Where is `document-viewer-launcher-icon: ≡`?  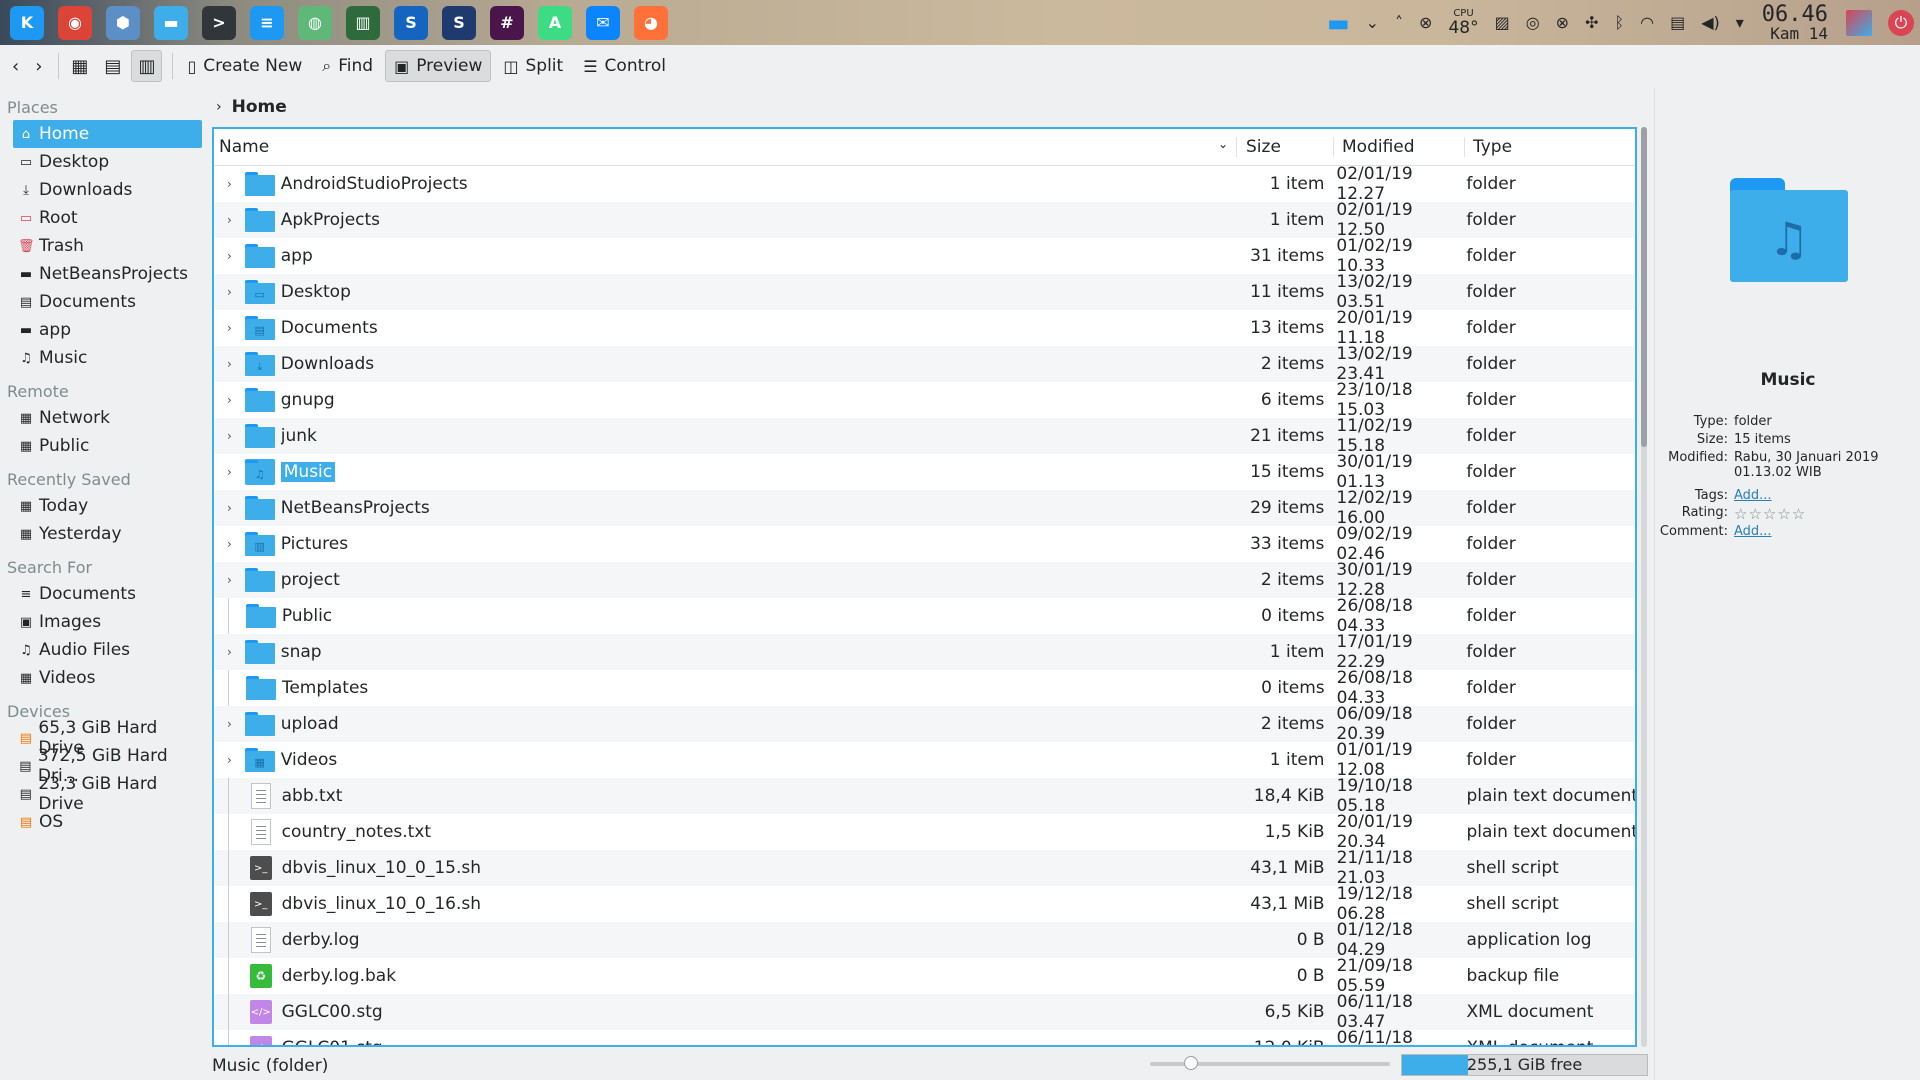
document-viewer-launcher-icon: ≡ is located at coordinates (267, 22).